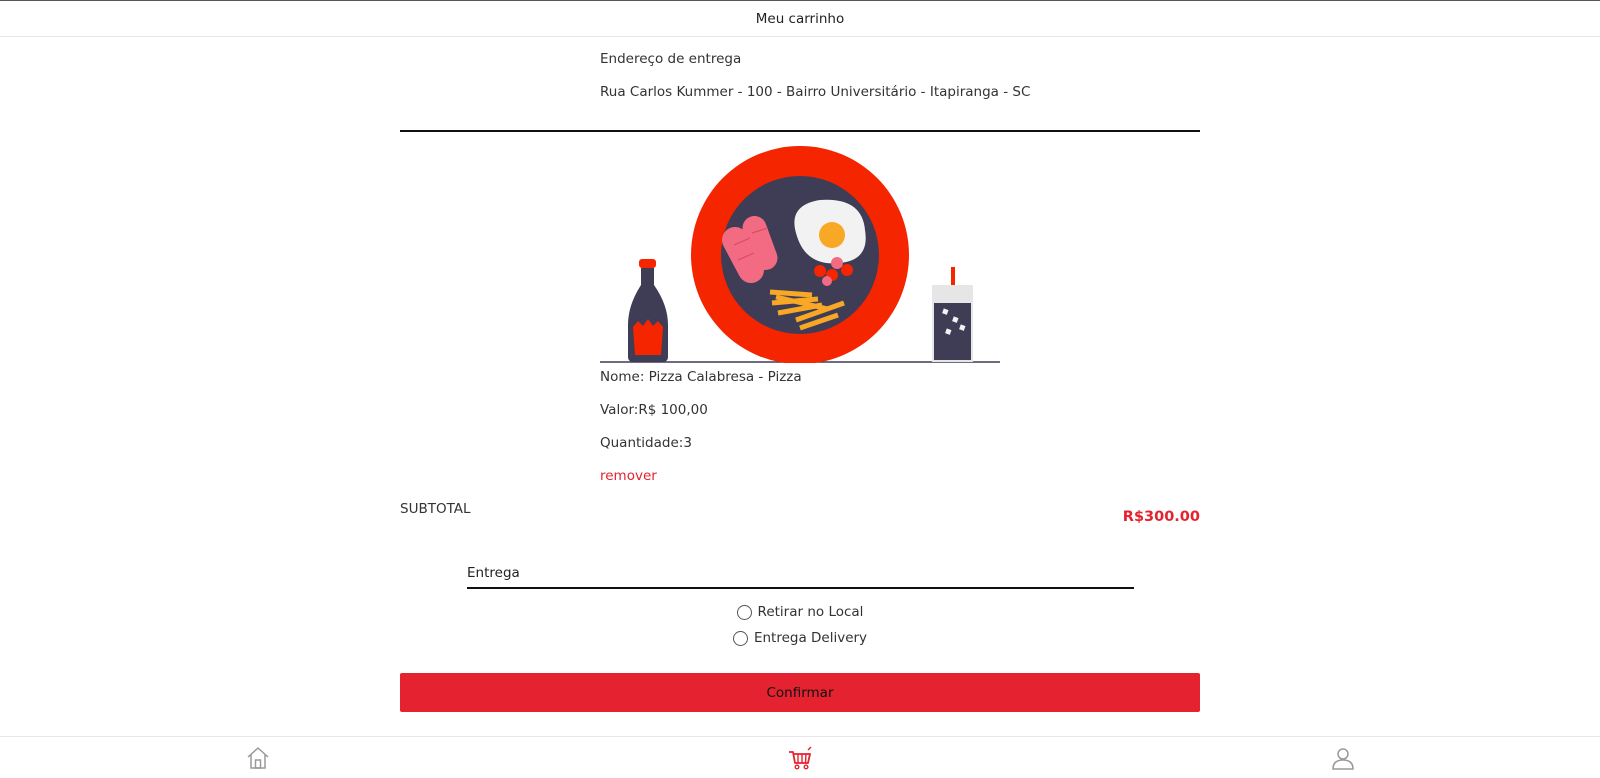 Image resolution: width=1600 pixels, height=778 pixels. What do you see at coordinates (740, 638) in the screenshot?
I see `delivery-radio` at bounding box center [740, 638].